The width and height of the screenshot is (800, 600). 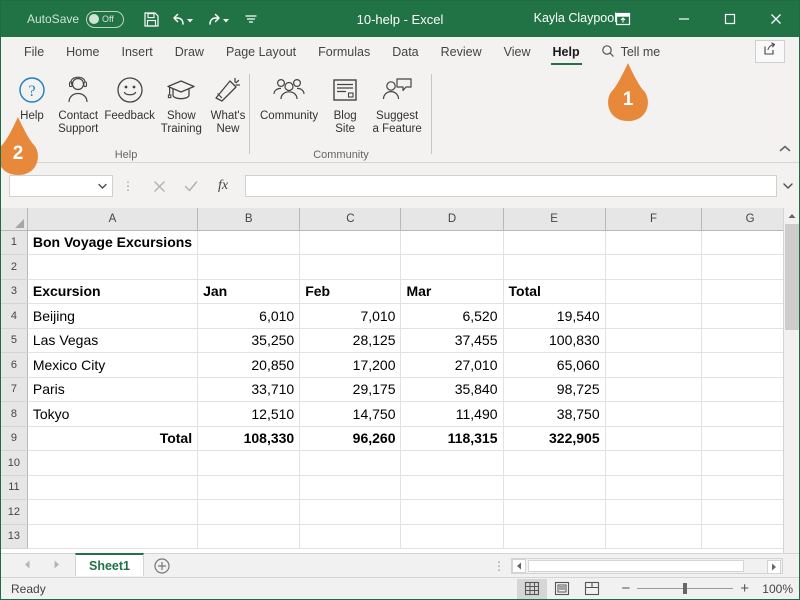 What do you see at coordinates (452, 365) in the screenshot?
I see `cell-D6: 27,010` at bounding box center [452, 365].